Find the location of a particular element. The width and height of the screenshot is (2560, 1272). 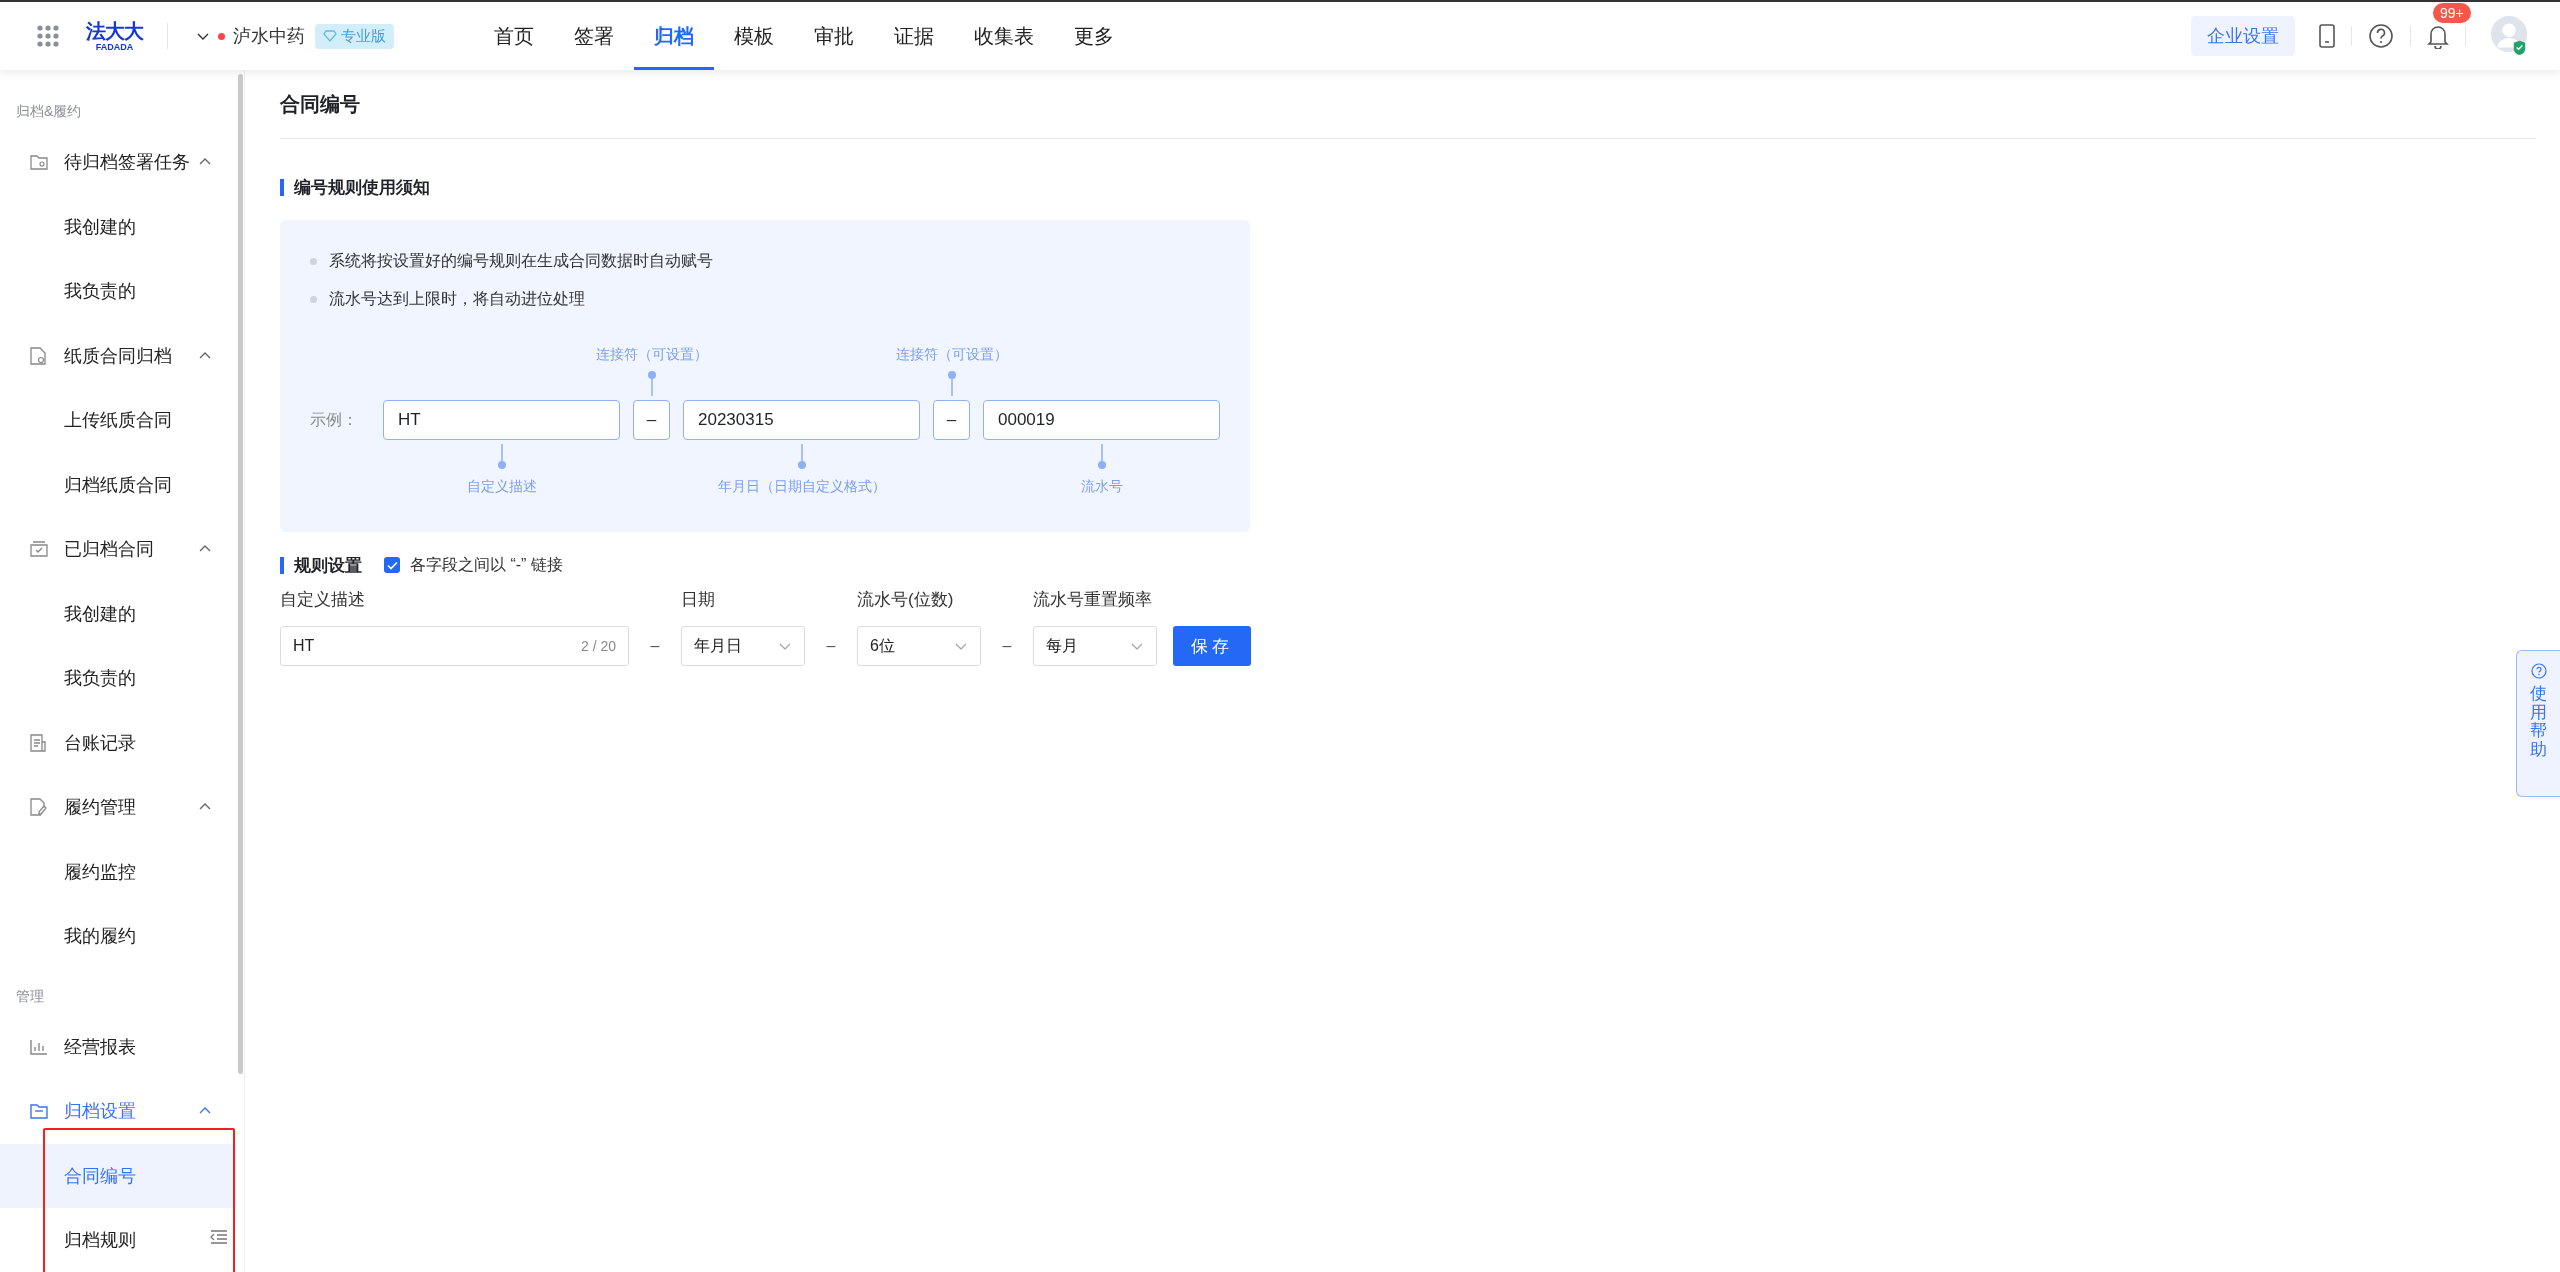

sidebar-subitem: 我的履约 is located at coordinates (118, 936).